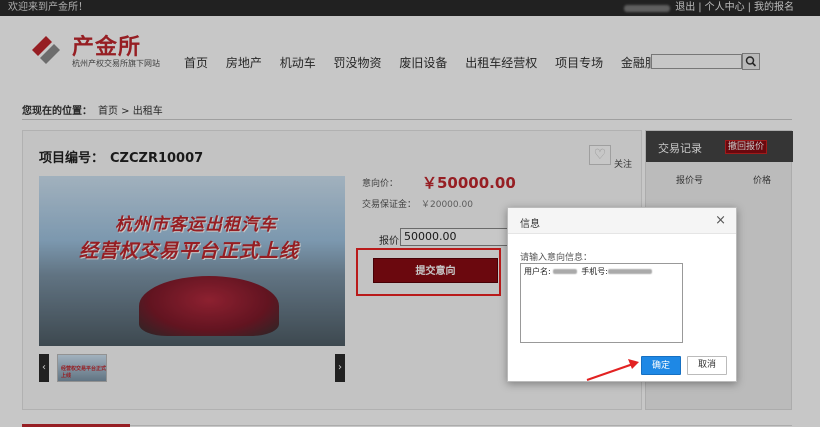 The height and width of the screenshot is (427, 820). What do you see at coordinates (594, 271) in the screenshot?
I see `phone-label: 手机号:` at bounding box center [594, 271].